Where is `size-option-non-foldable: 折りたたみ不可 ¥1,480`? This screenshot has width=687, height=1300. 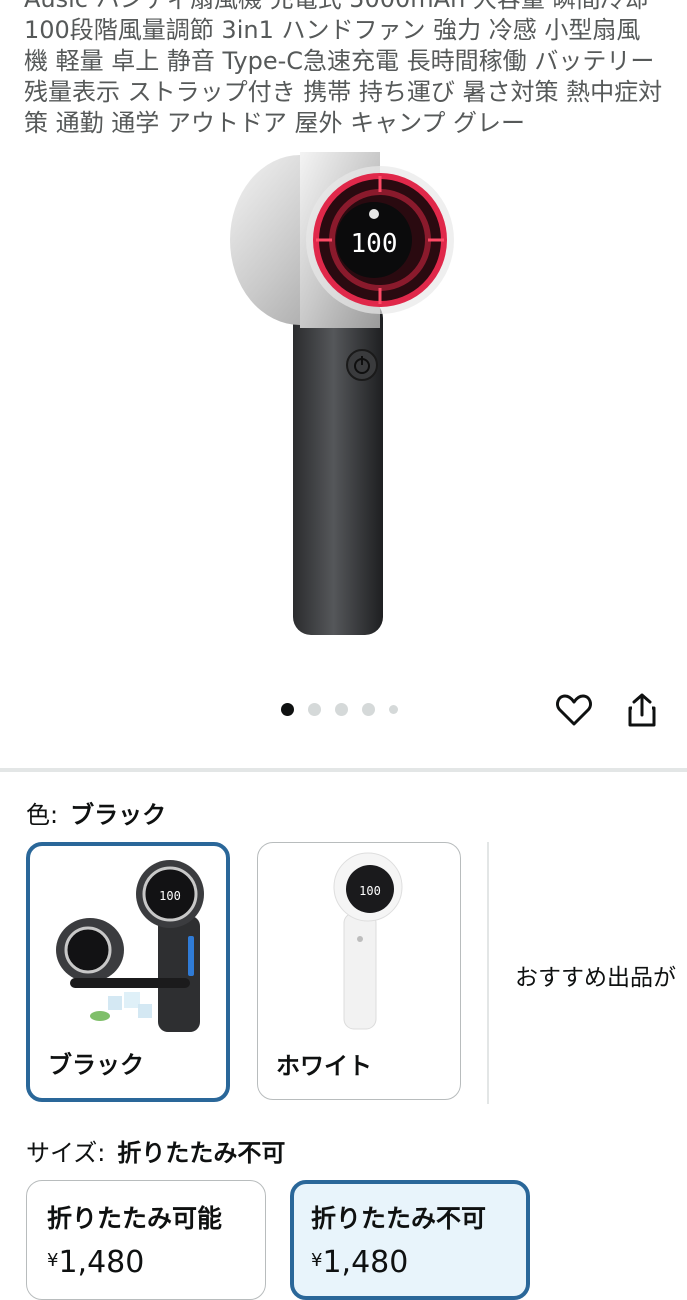 size-option-non-foldable: 折りたたみ不可 ¥1,480 is located at coordinates (410, 1240).